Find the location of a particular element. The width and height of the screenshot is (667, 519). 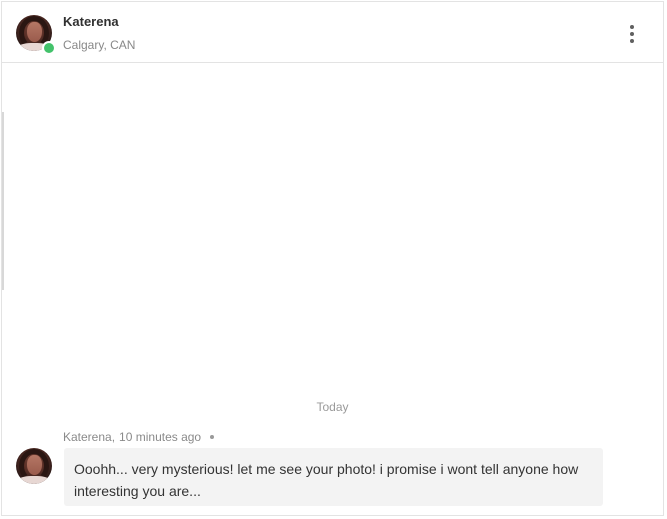

more-vertical-icon is located at coordinates (632, 27).